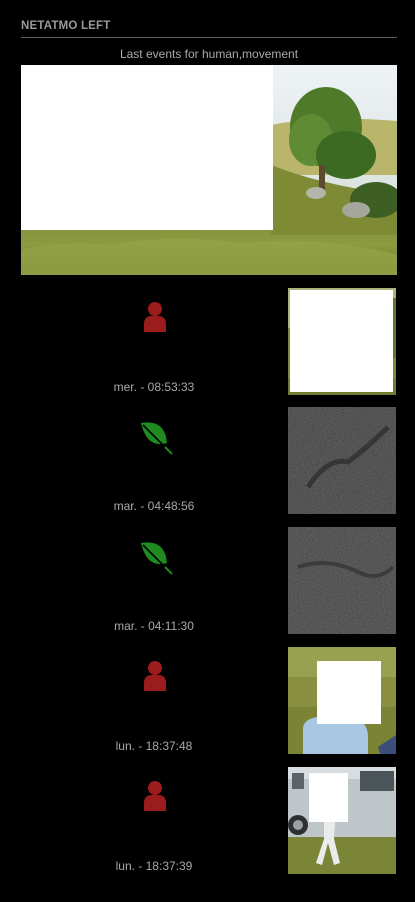 Image resolution: width=415 pixels, height=902 pixels. I want to click on event-time: mar. - 04:48:56, so click(154, 506).